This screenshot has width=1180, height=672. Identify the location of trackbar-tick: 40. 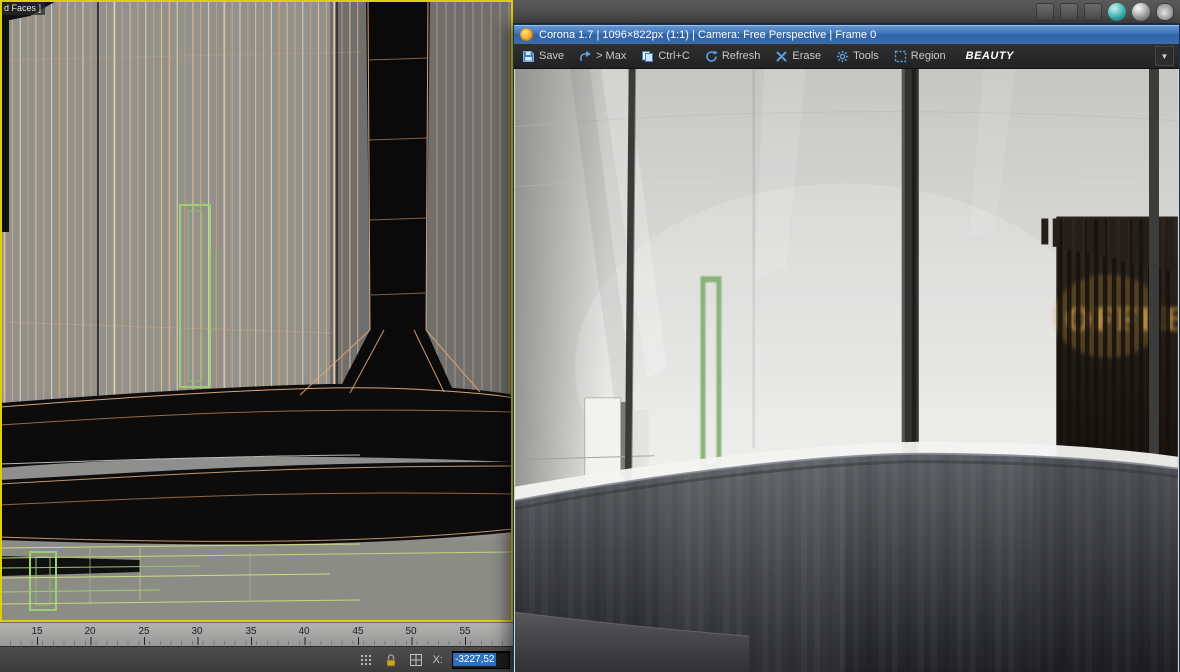
(304, 631).